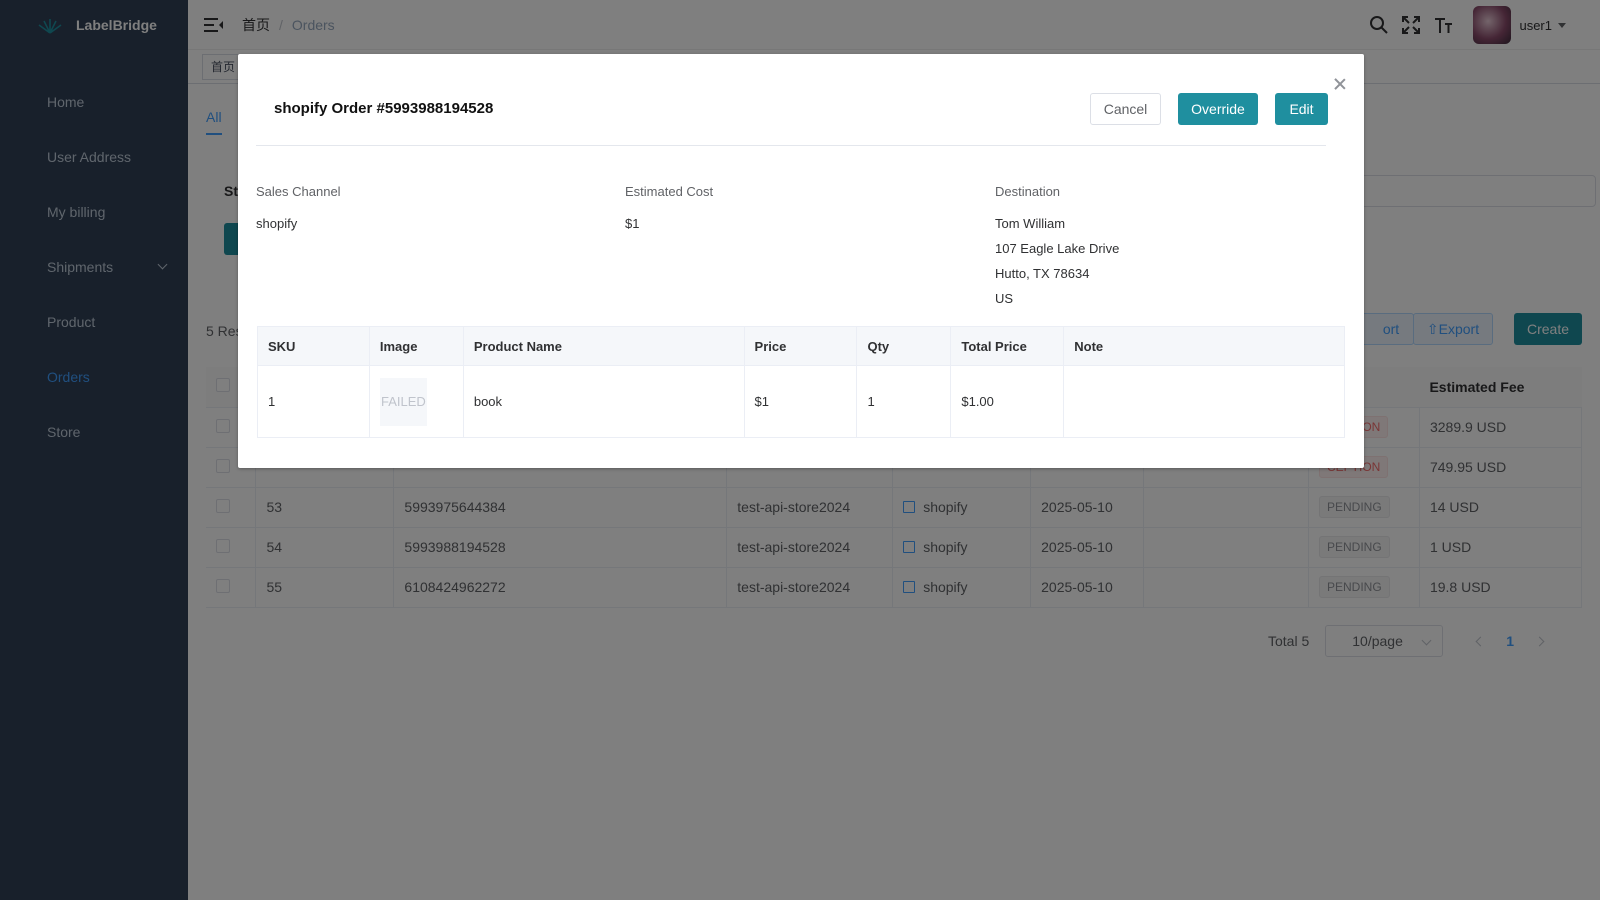  I want to click on item-qty: 1, so click(904, 401).